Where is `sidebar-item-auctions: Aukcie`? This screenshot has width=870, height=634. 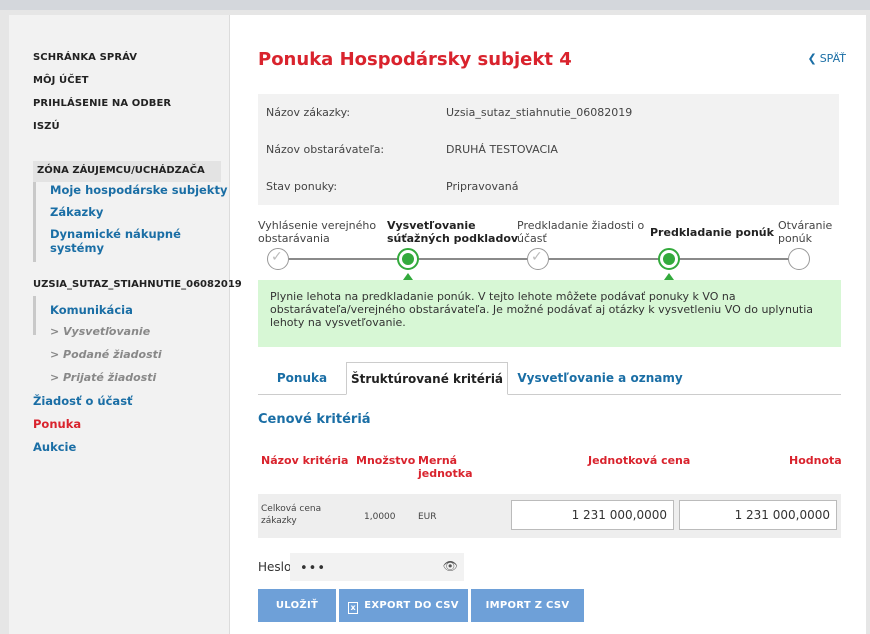
sidebar-item-auctions: Aukcie is located at coordinates (54, 447).